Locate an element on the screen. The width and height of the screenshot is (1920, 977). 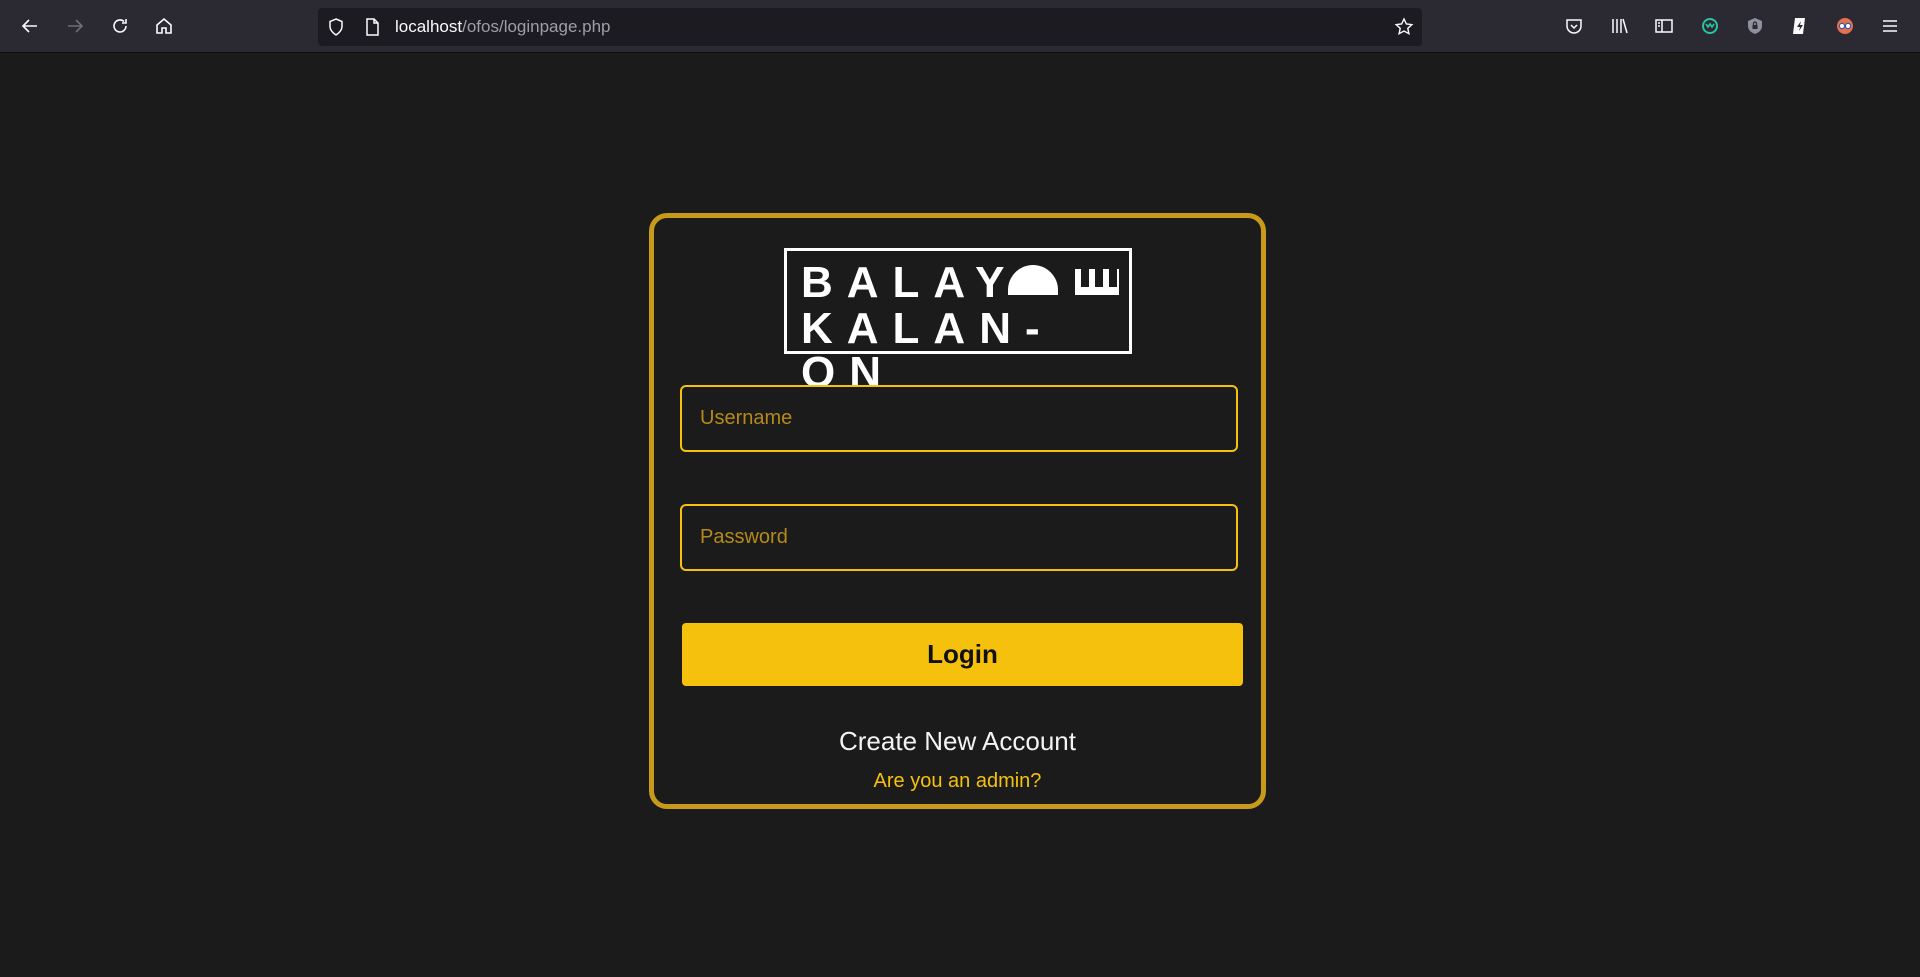
library-icon is located at coordinates (1620, 26).